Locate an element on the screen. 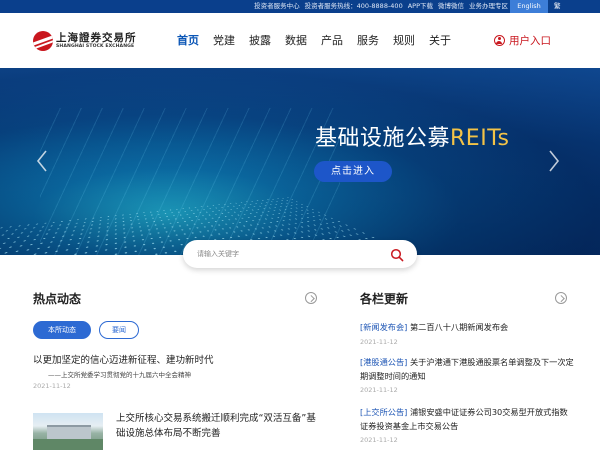 This screenshot has height=450, width=600. hot-news-item-title: 上交所核心交易系统搬迁顺利完成“双活互备”基础设施总体布局不断完善 is located at coordinates (219, 426).